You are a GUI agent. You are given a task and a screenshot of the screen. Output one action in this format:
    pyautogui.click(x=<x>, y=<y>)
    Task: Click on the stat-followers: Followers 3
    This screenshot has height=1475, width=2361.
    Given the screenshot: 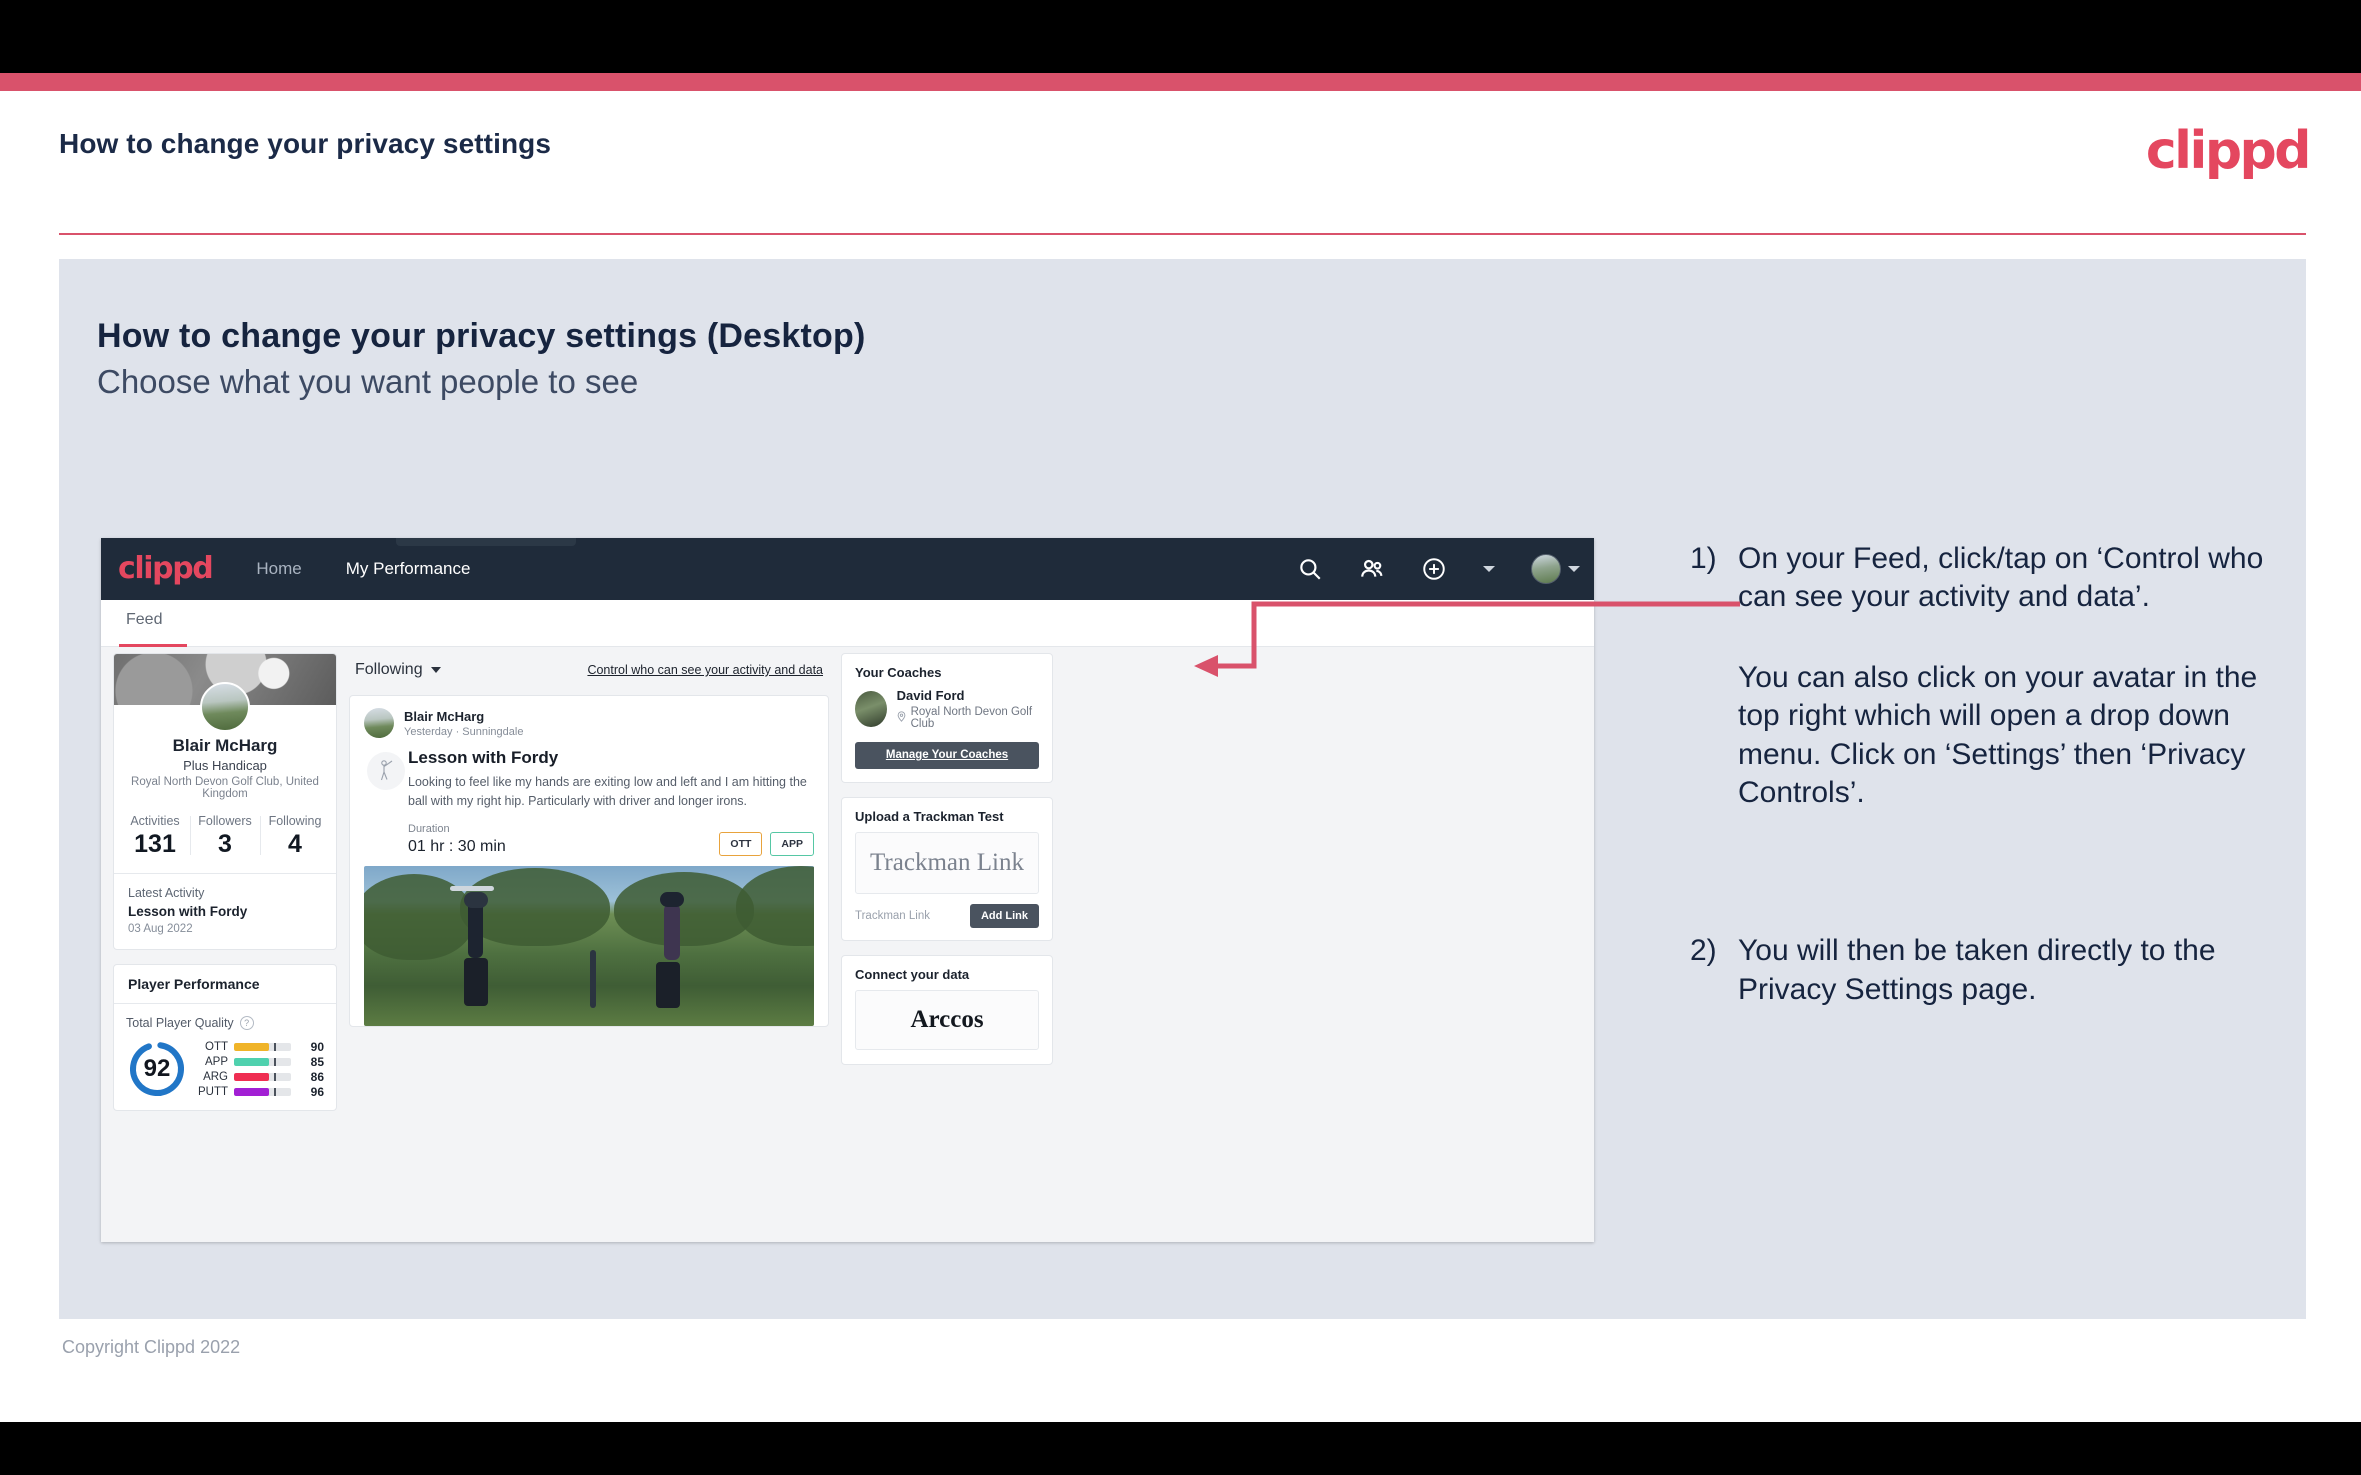 What is the action you would take?
    pyautogui.click(x=225, y=836)
    